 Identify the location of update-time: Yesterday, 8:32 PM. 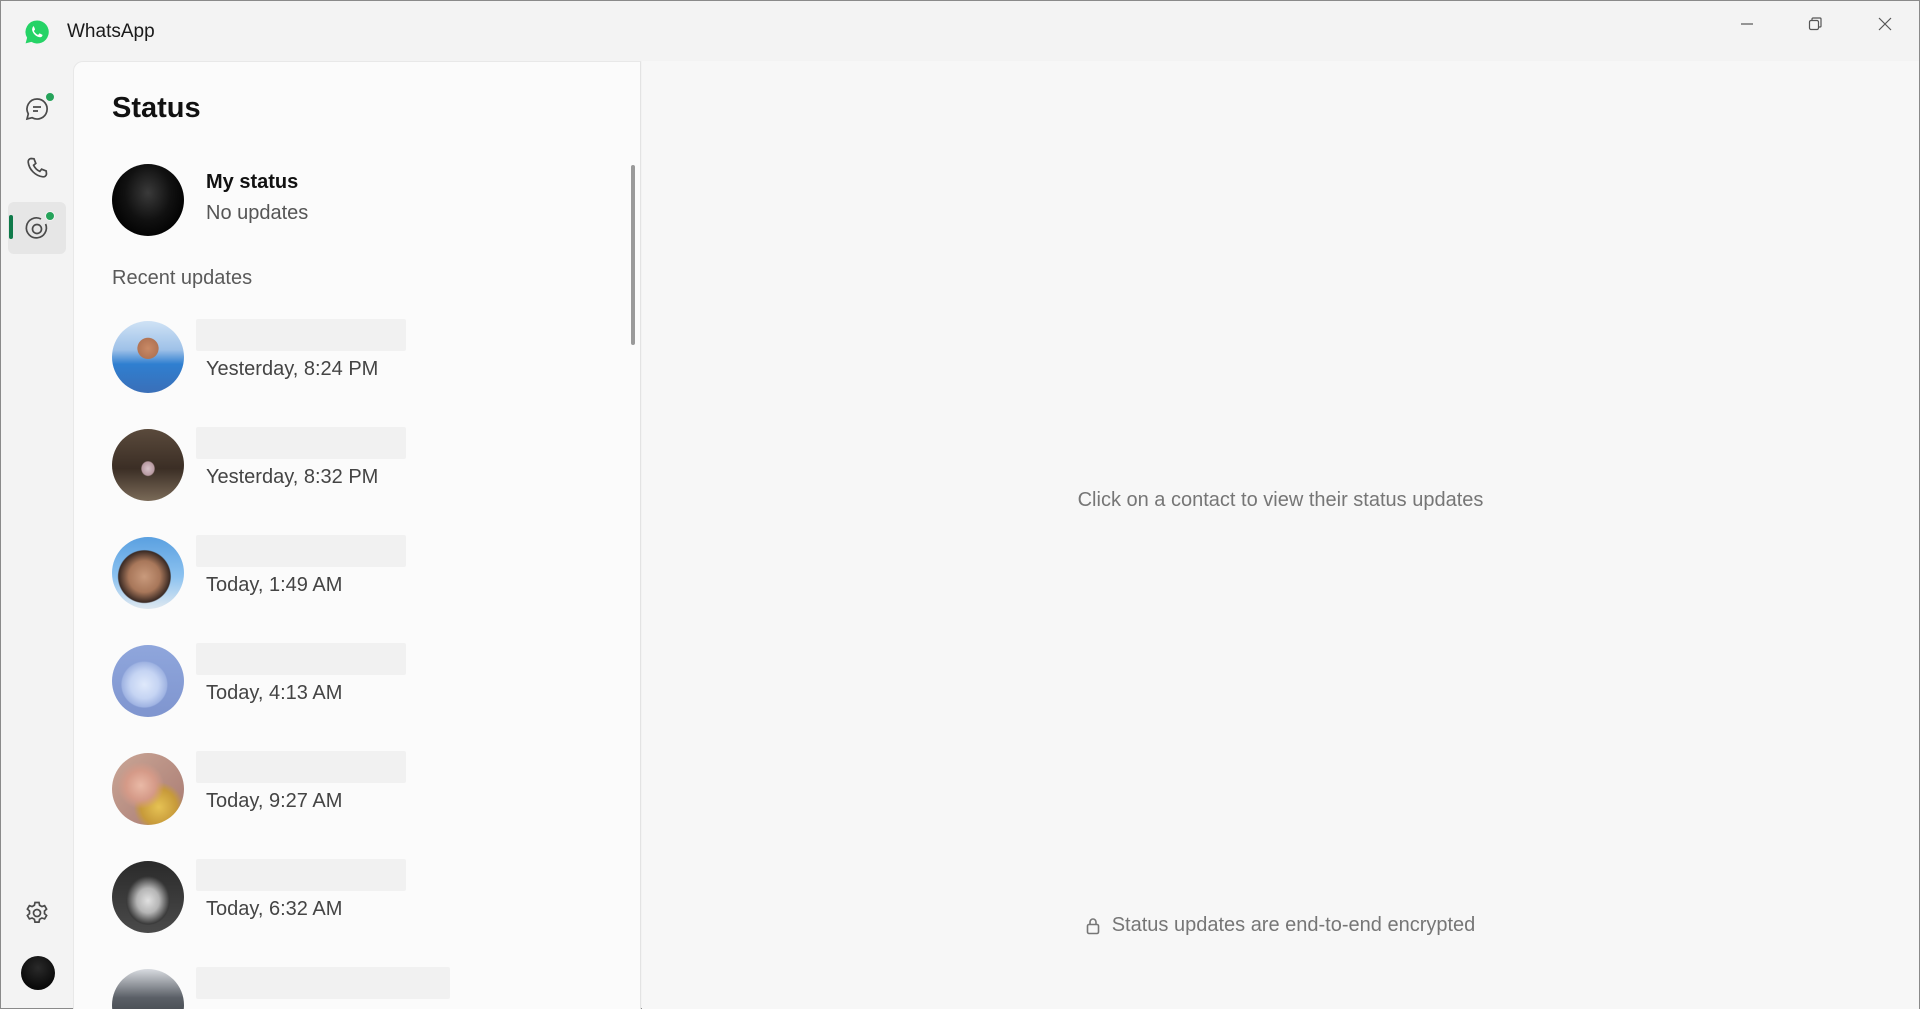
(292, 477).